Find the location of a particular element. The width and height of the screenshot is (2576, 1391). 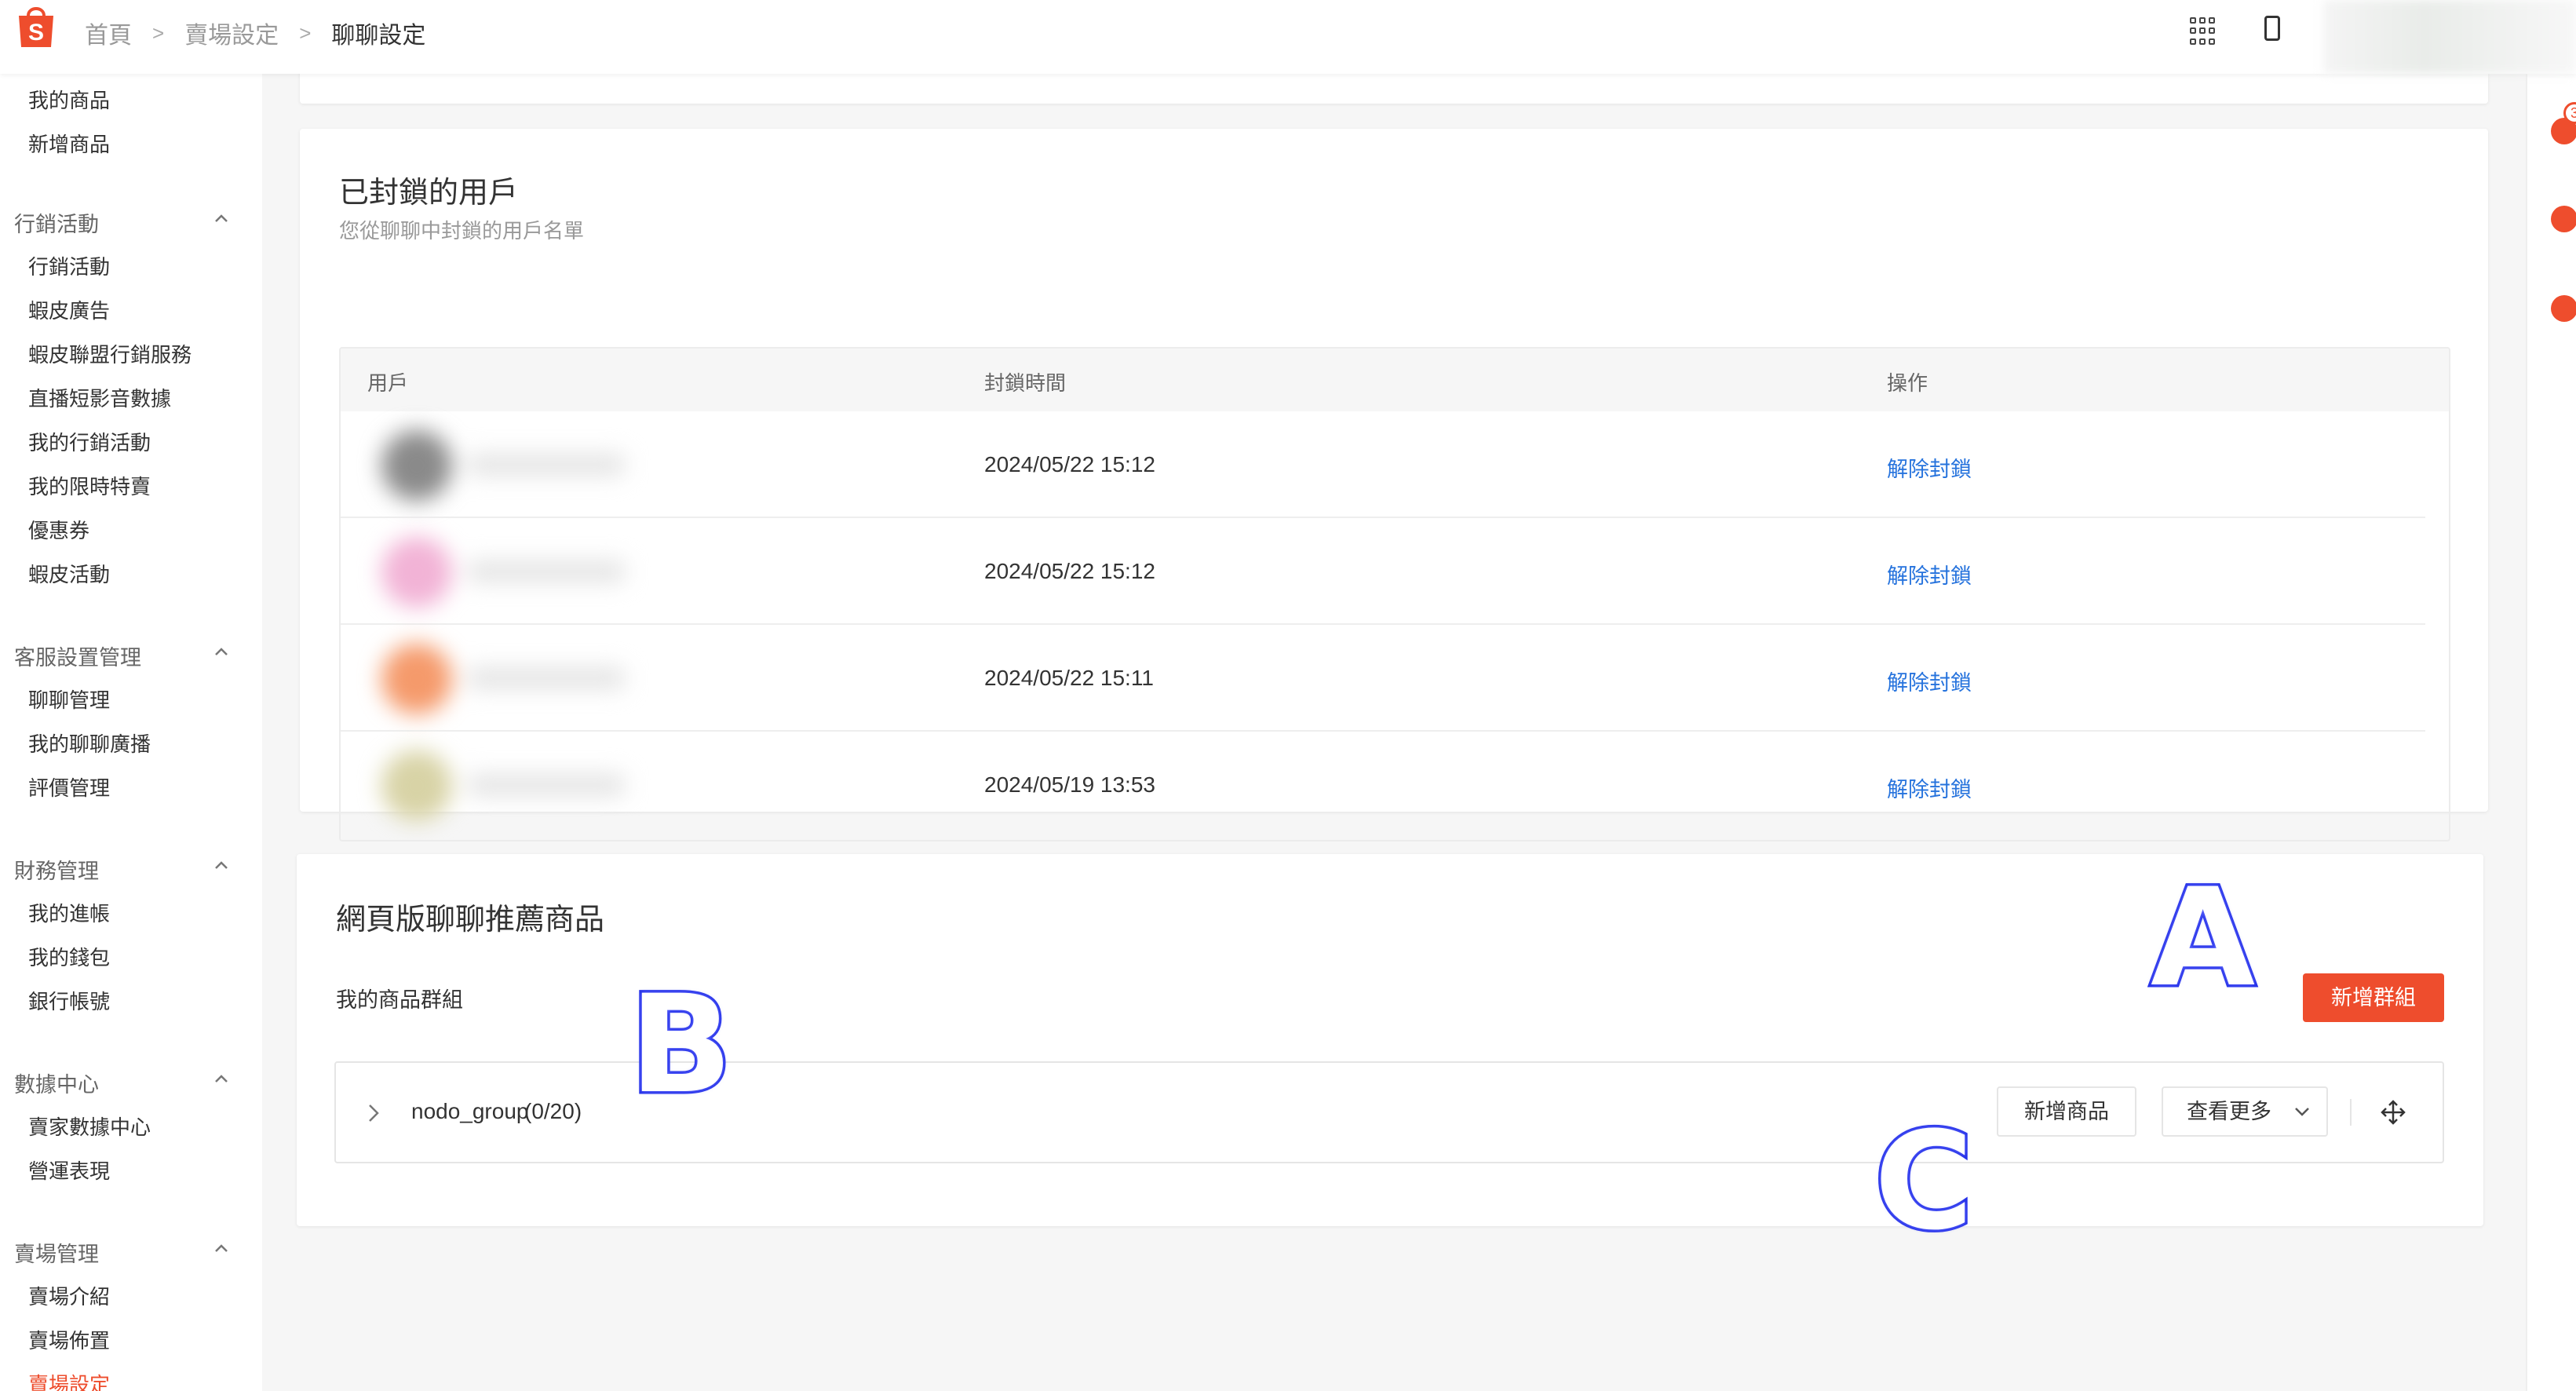

column-header-user: 用戶 is located at coordinates (388, 383).